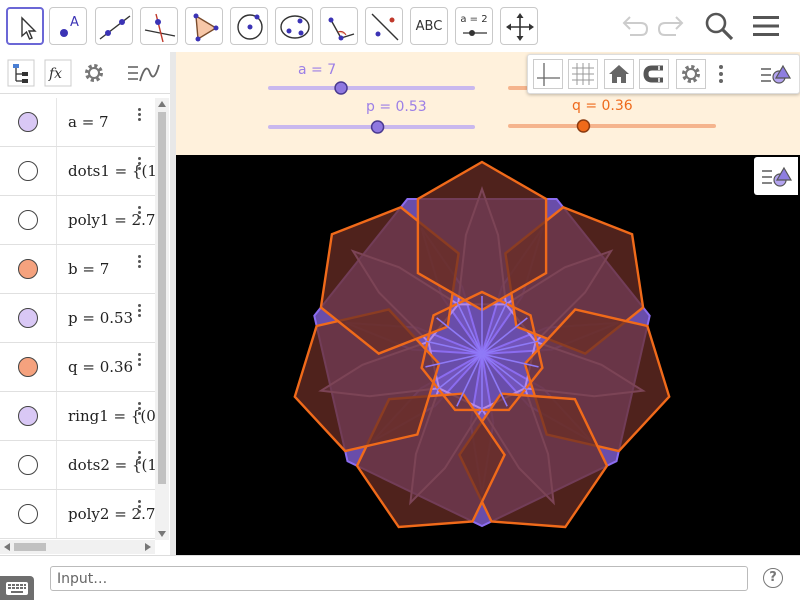 The width and height of the screenshot is (800, 600). I want to click on text-tool-button: ABC, so click(429, 26).